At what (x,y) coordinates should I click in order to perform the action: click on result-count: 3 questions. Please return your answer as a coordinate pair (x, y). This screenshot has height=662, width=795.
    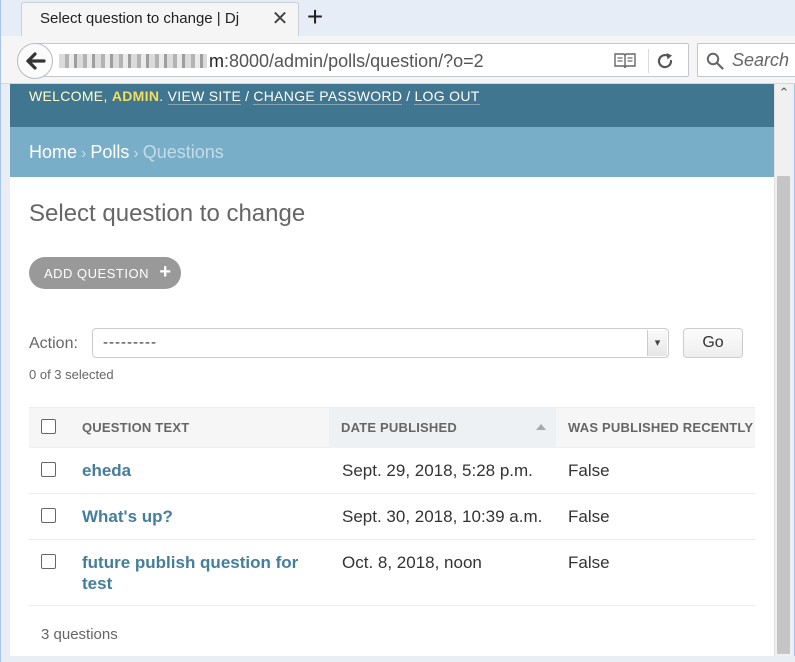
    Looking at the image, I should click on (79, 634).